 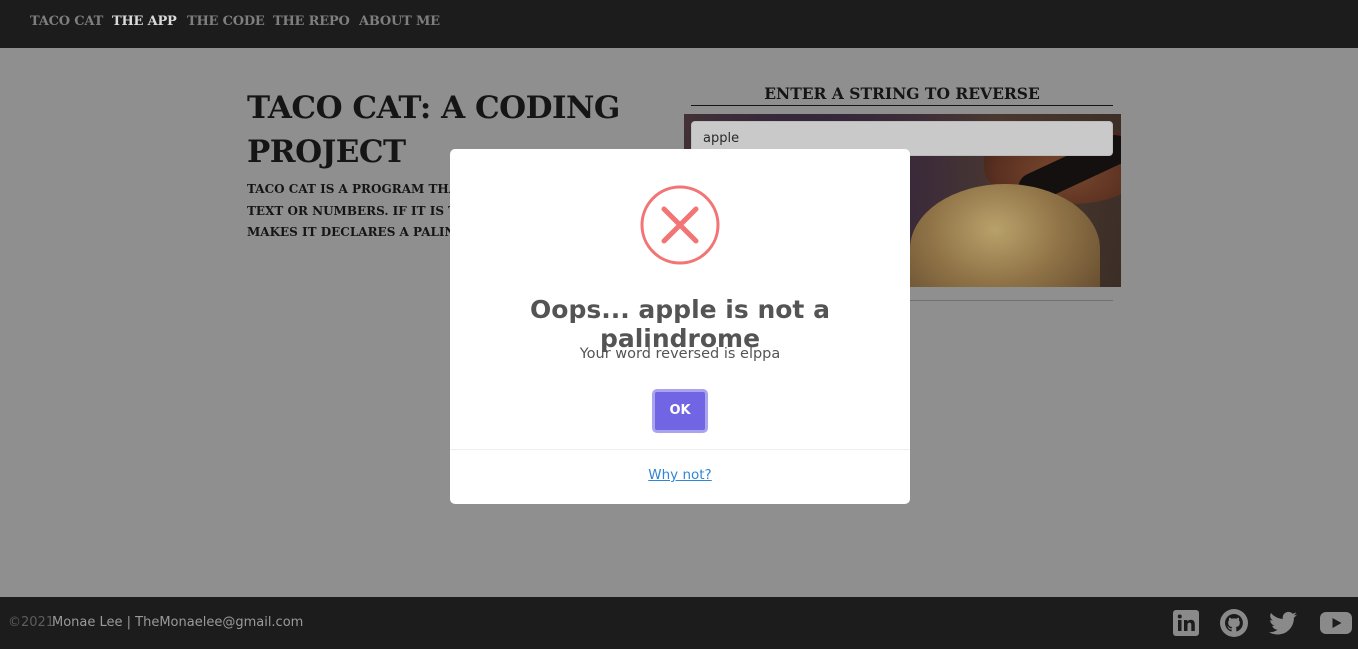 I want to click on twitter-icon, so click(x=1283, y=623).